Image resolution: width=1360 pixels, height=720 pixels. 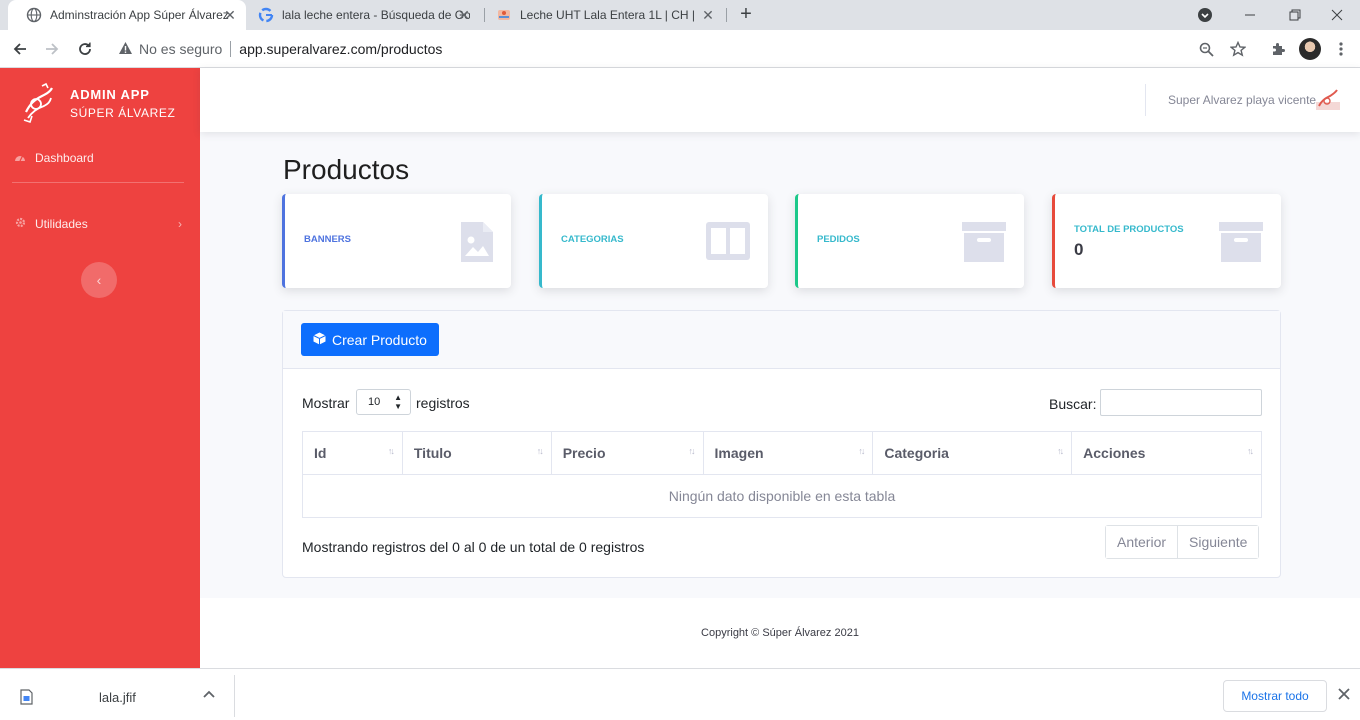 I want to click on browser-tab: Leche UHT Lala Entera 1L | CH | Súper ✕, so click(x=601, y=15).